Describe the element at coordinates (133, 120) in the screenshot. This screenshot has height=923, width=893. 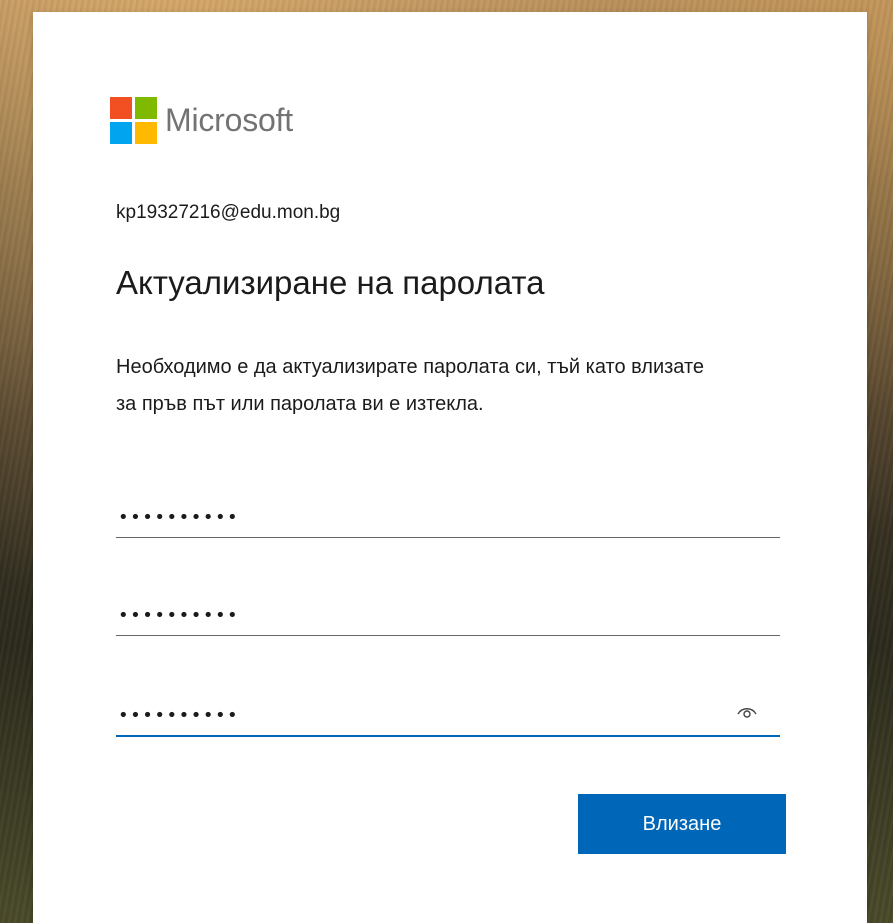
I see `microsoft-logo-icon` at that location.